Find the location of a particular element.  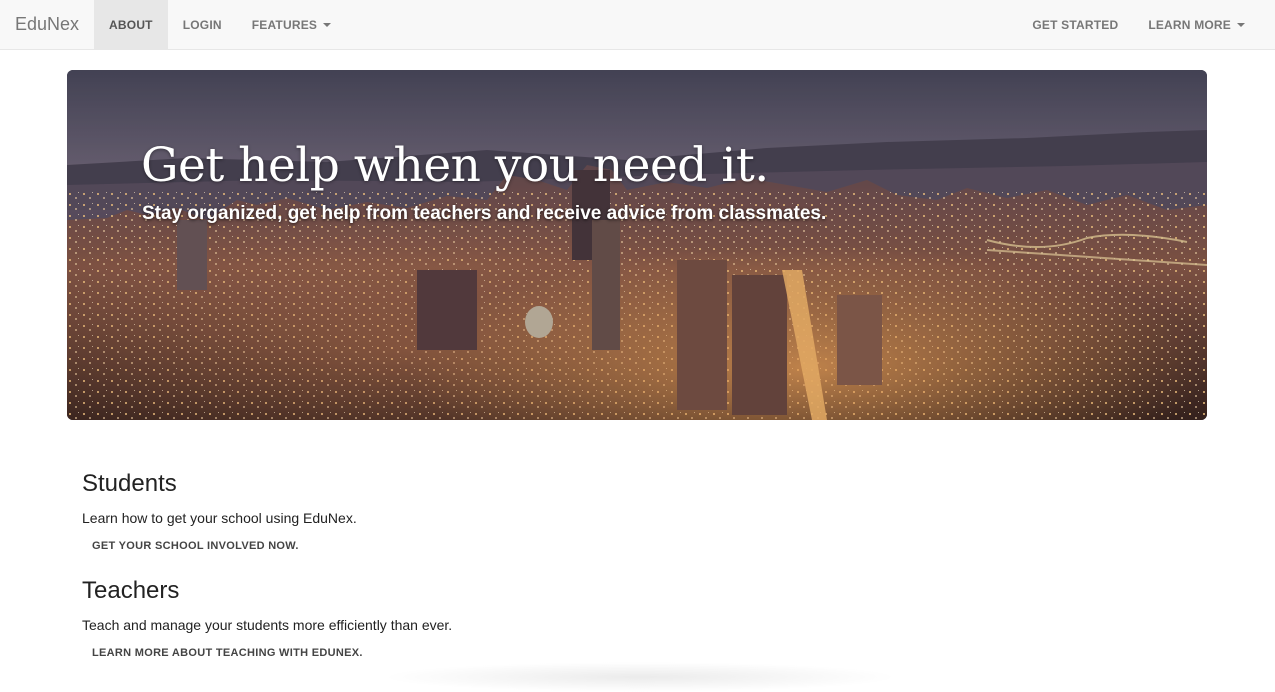

nav-right: GET STARTED LEARN MORE is located at coordinates (1138, 24).